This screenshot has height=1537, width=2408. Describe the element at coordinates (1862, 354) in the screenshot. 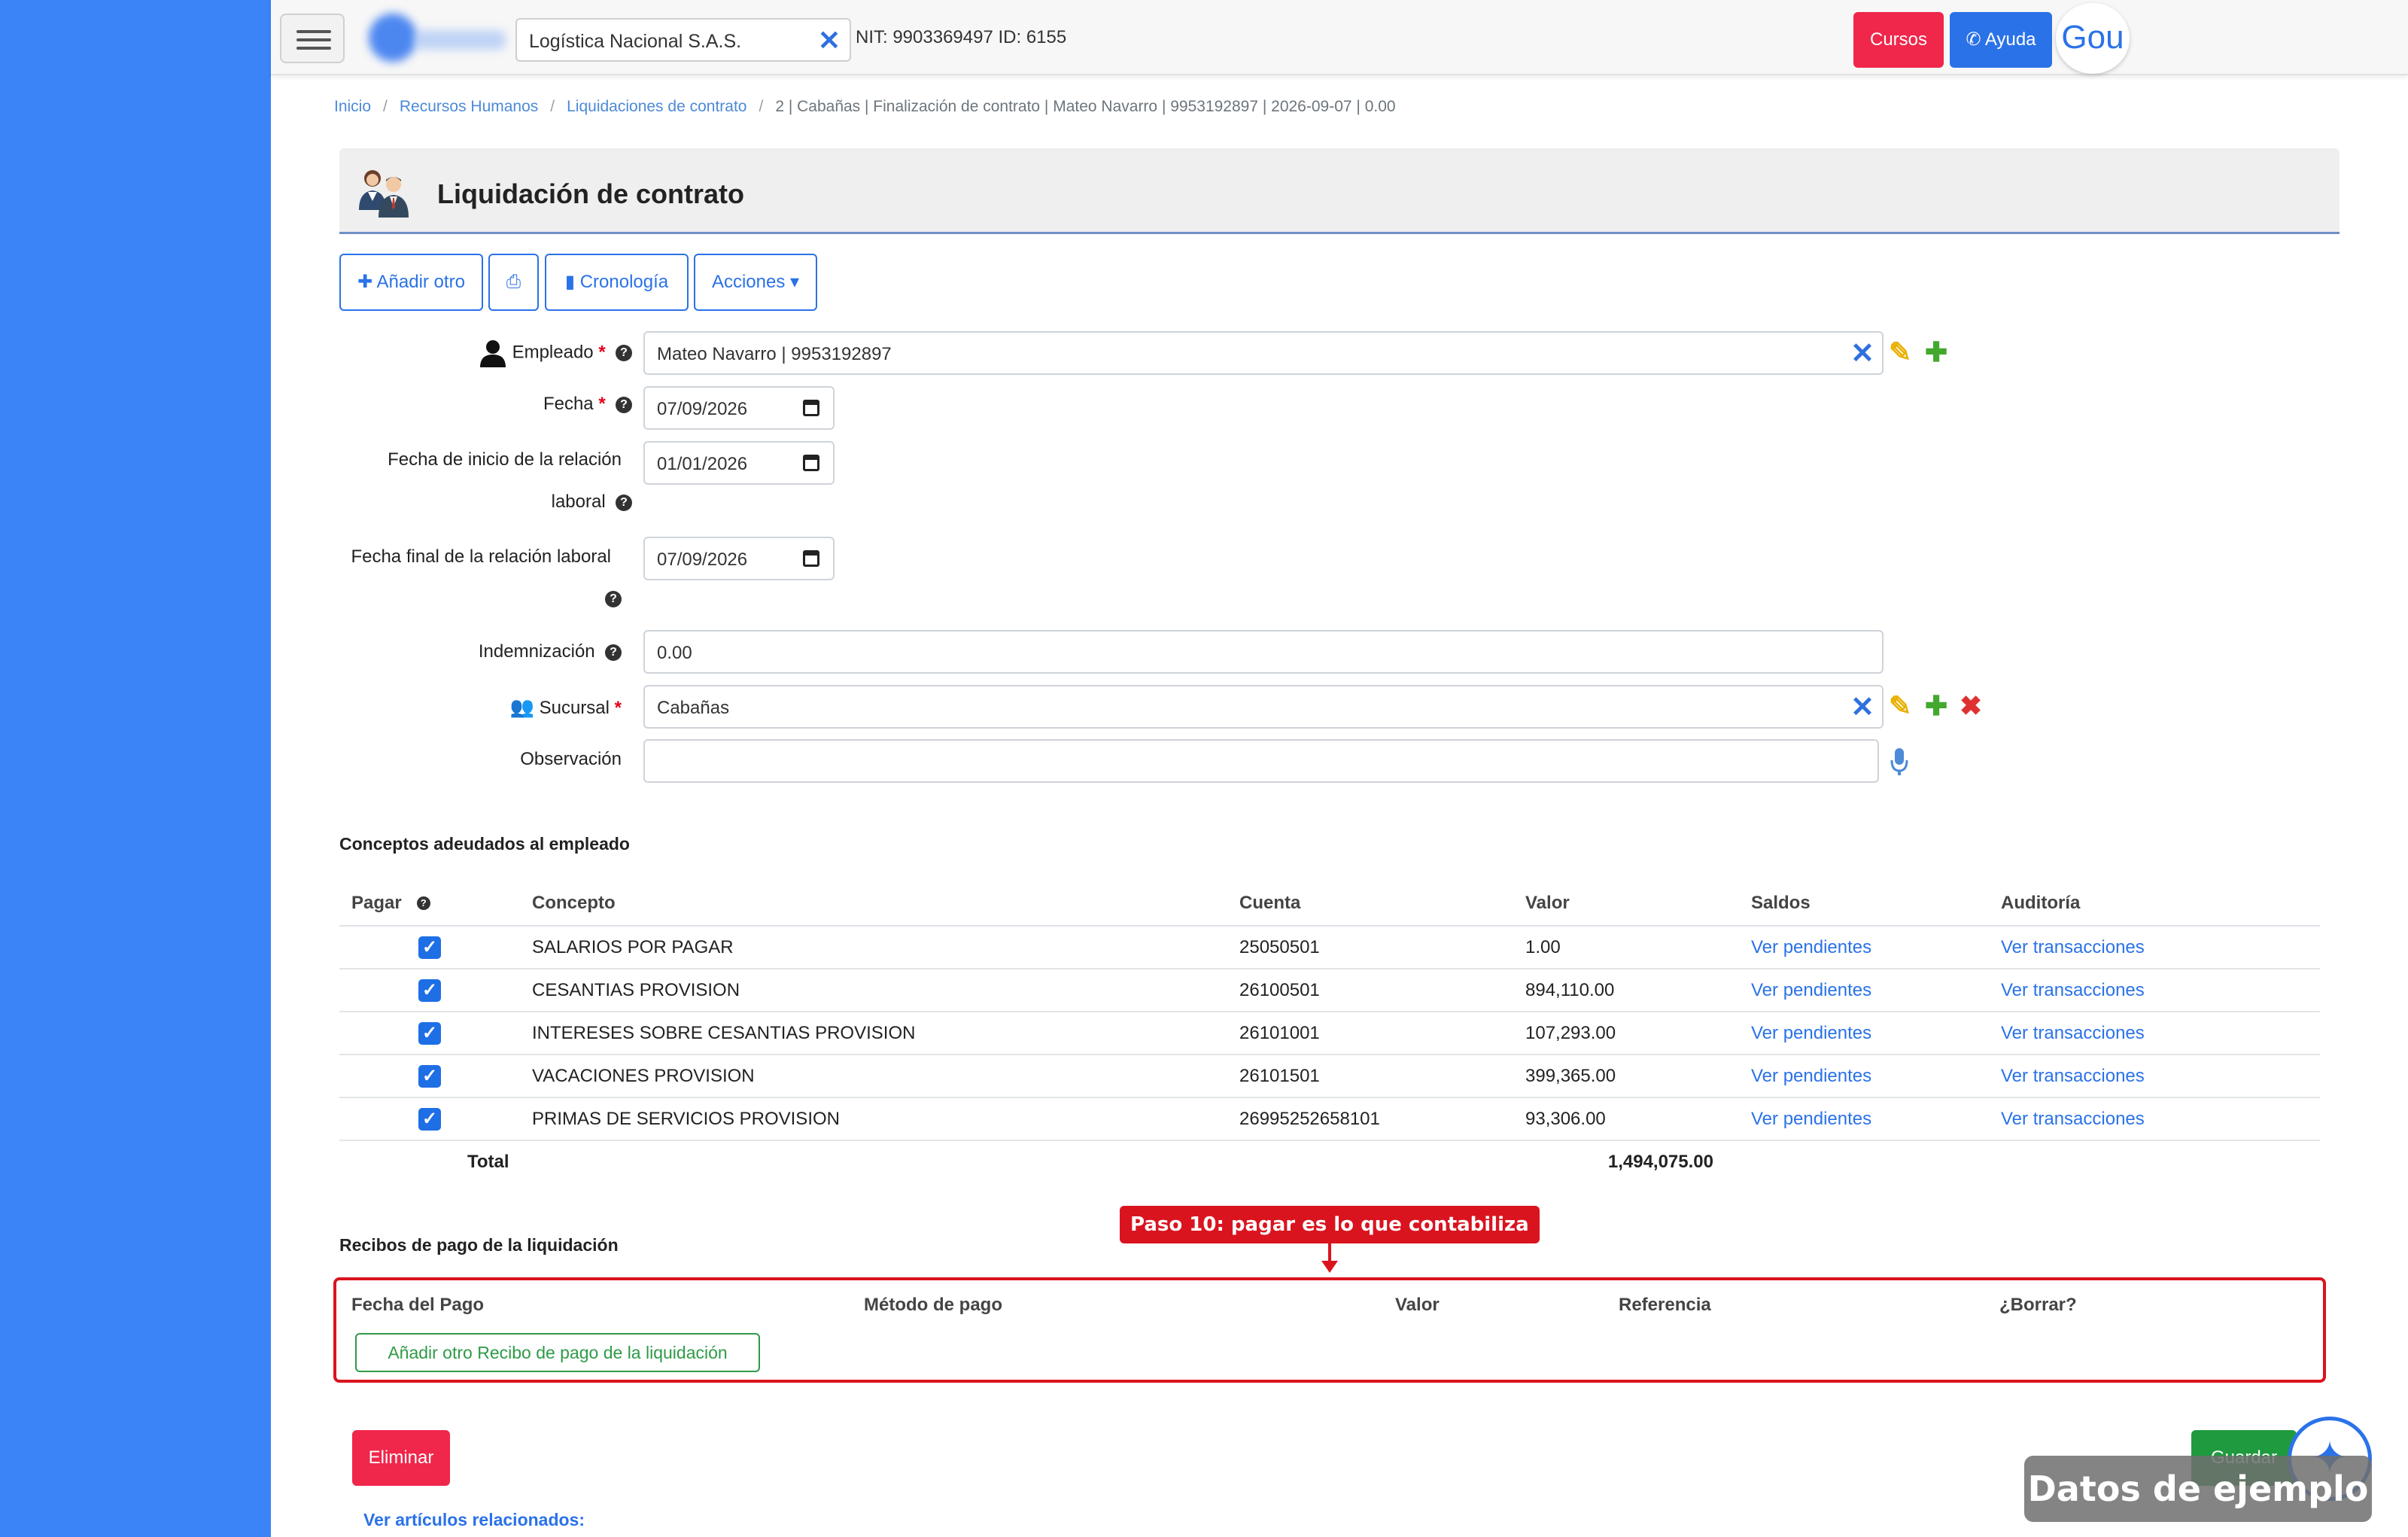

I see `clear-empleado-icon: ✕` at that location.